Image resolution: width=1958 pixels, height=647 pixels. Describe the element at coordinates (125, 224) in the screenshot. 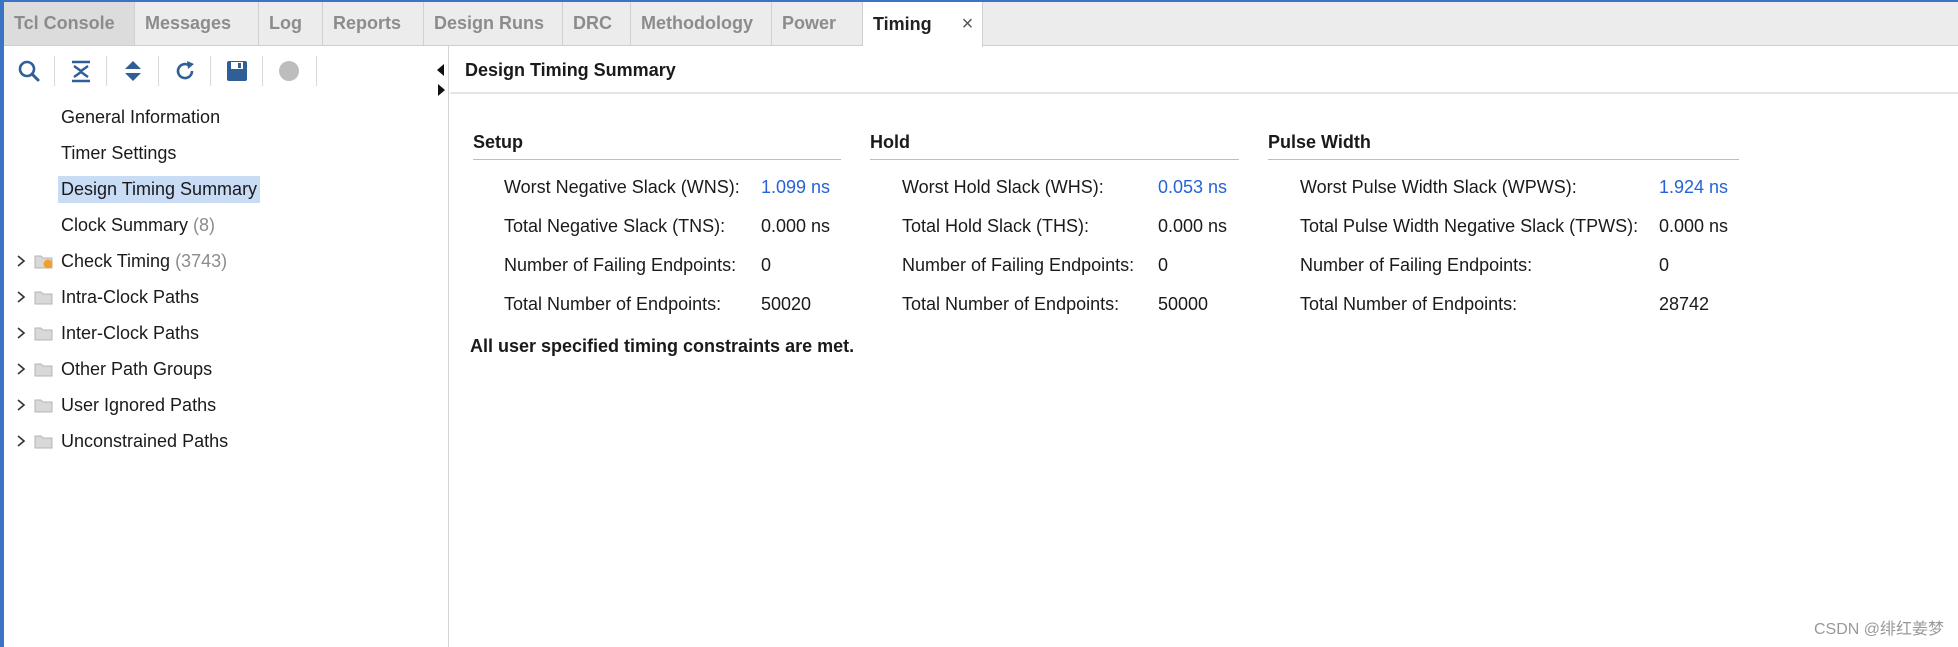

I see `tree-item-text: Clock Summary` at that location.